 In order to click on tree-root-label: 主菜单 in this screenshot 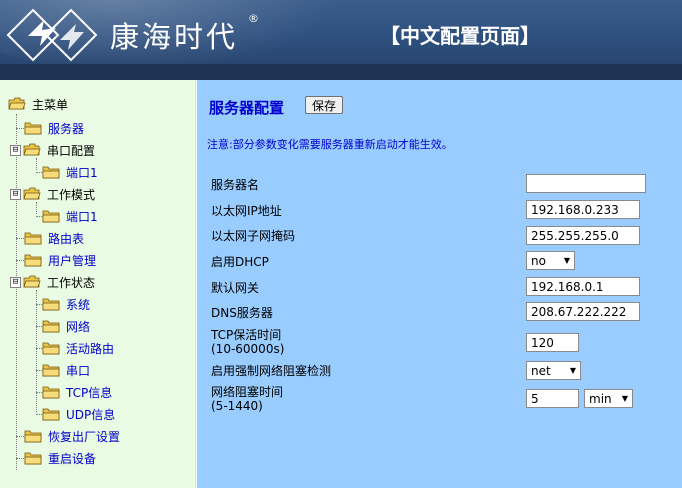, I will do `click(50, 104)`.